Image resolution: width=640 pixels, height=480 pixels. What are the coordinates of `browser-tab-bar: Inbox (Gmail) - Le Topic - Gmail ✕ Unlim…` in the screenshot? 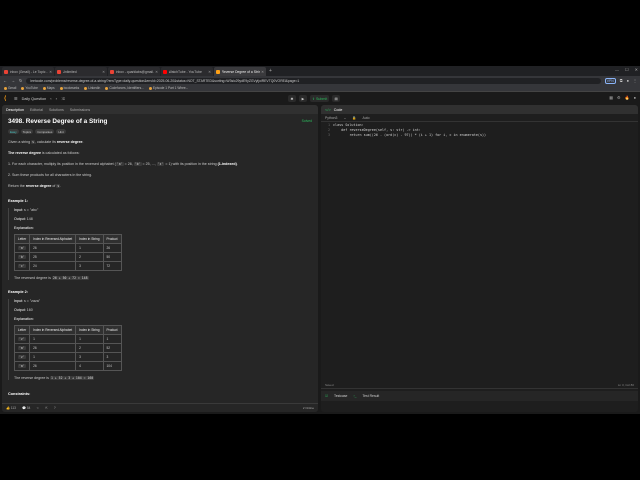 It's located at (320, 71).